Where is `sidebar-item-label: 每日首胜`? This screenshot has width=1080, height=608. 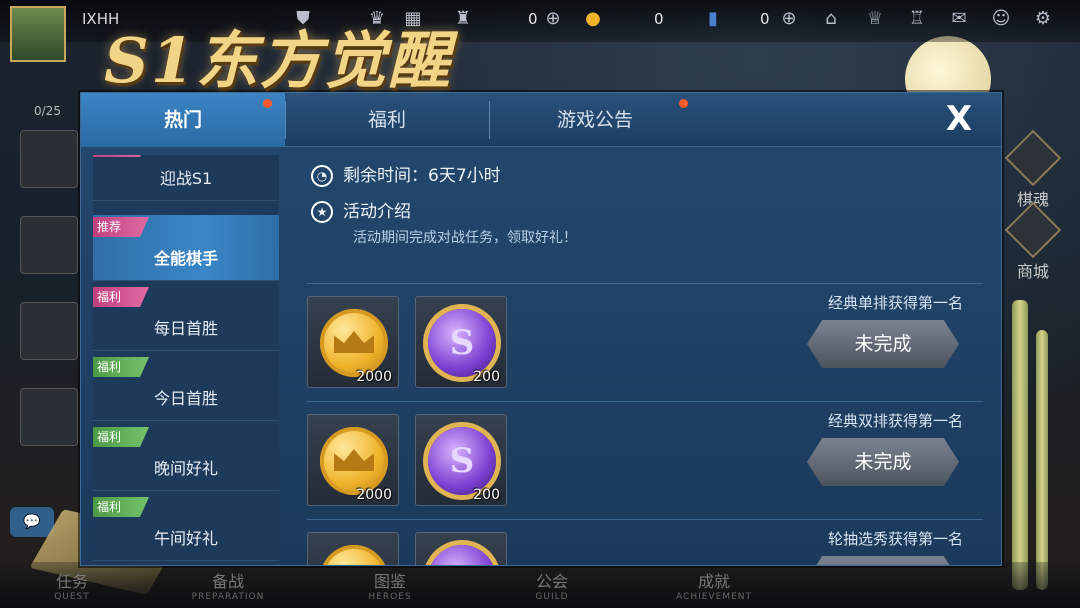
sidebar-item-label: 每日首胜 is located at coordinates (185, 328).